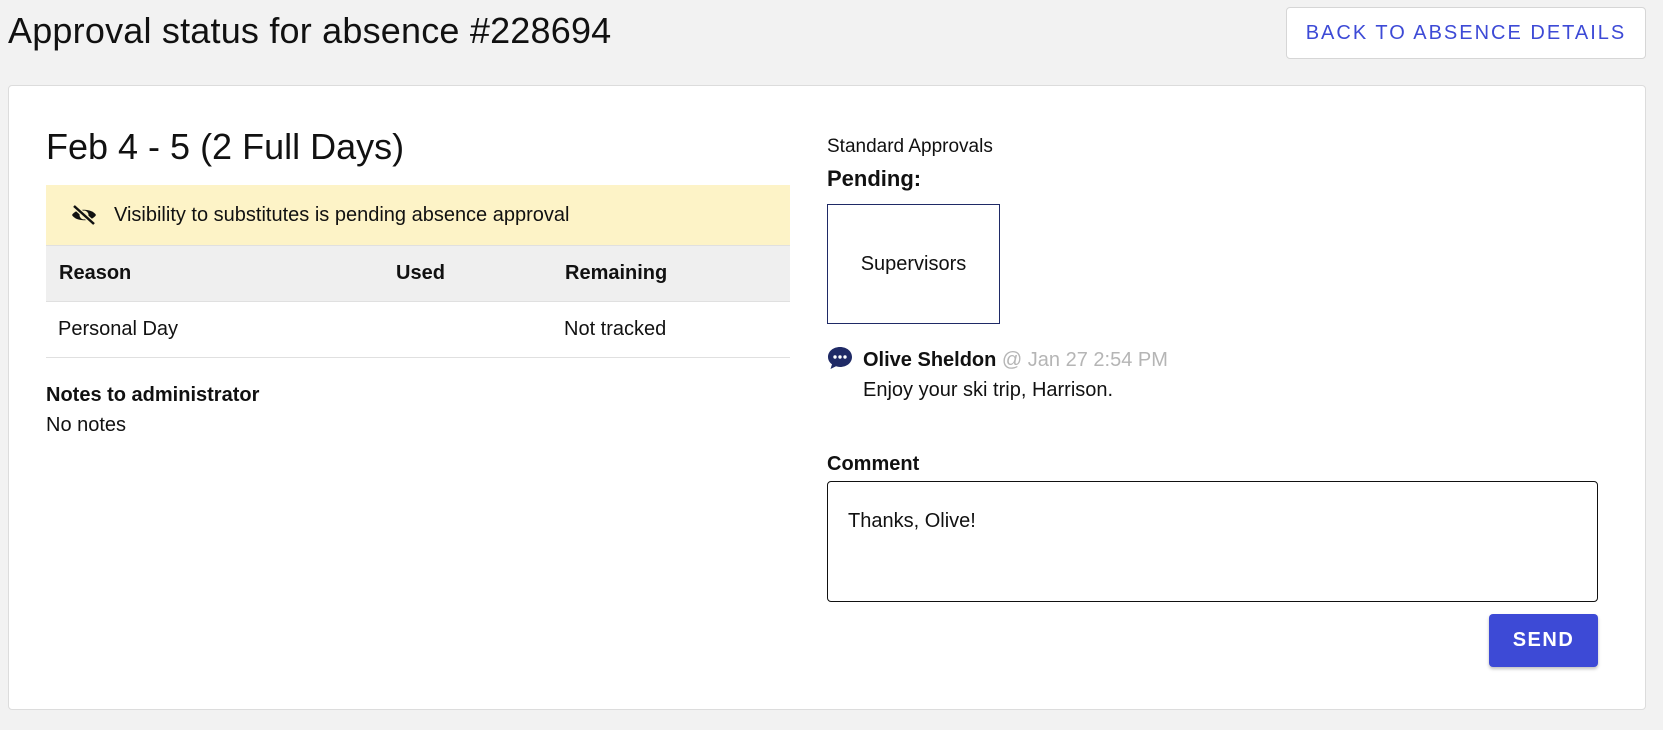  Describe the element at coordinates (874, 178) in the screenshot. I see `pending-label: Pending:` at that location.